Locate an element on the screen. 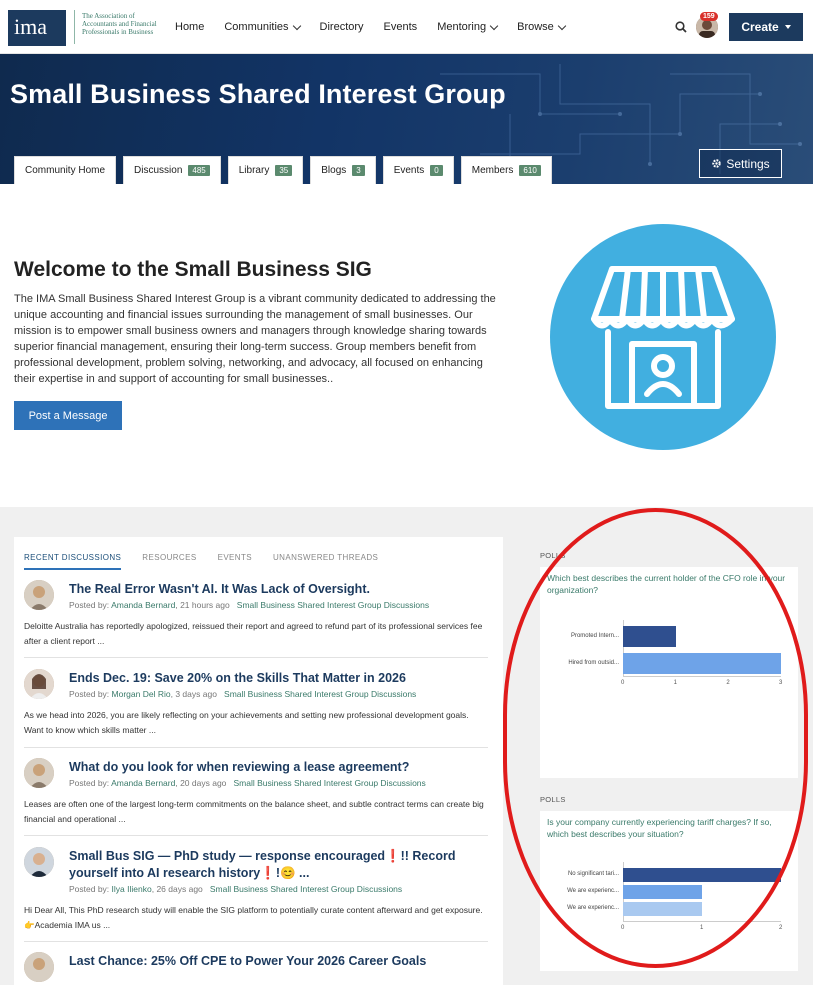 The image size is (813, 985). nav-mentoring: Mentoring is located at coordinates (468, 27).